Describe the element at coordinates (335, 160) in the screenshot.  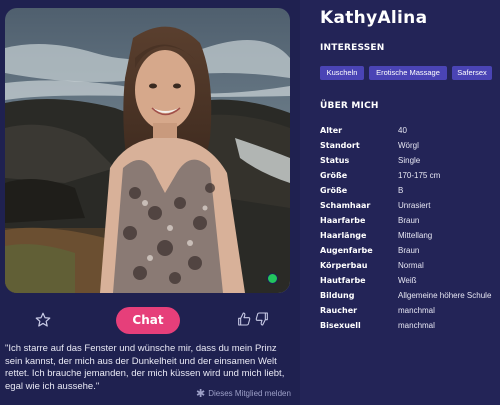
I see `attribute-label: Status` at that location.